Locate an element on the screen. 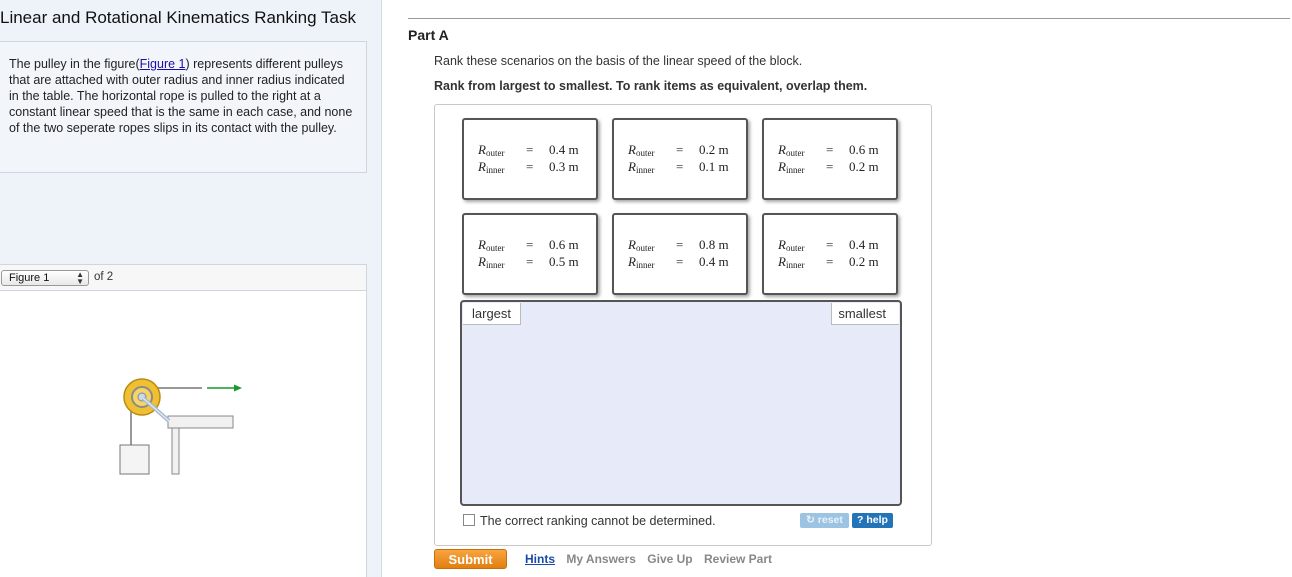 The width and height of the screenshot is (1292, 577). scenario-card: Router = 0.4 m Rinner = 0.3 m is located at coordinates (530, 159).